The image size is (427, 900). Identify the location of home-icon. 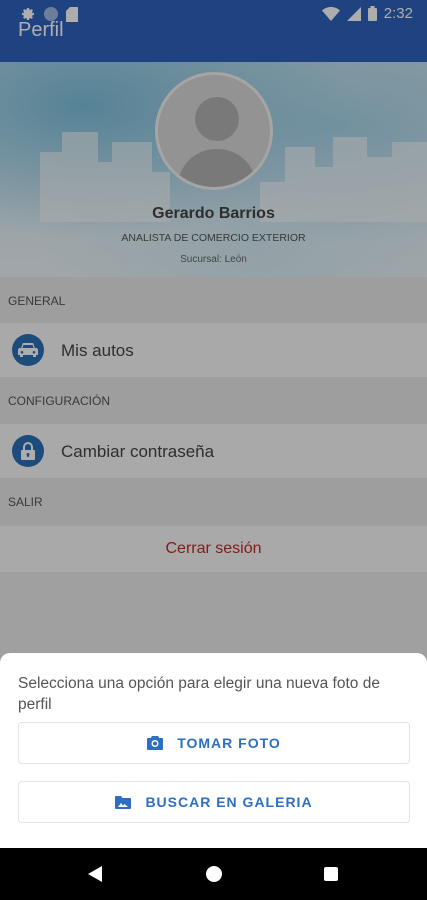
(214, 874).